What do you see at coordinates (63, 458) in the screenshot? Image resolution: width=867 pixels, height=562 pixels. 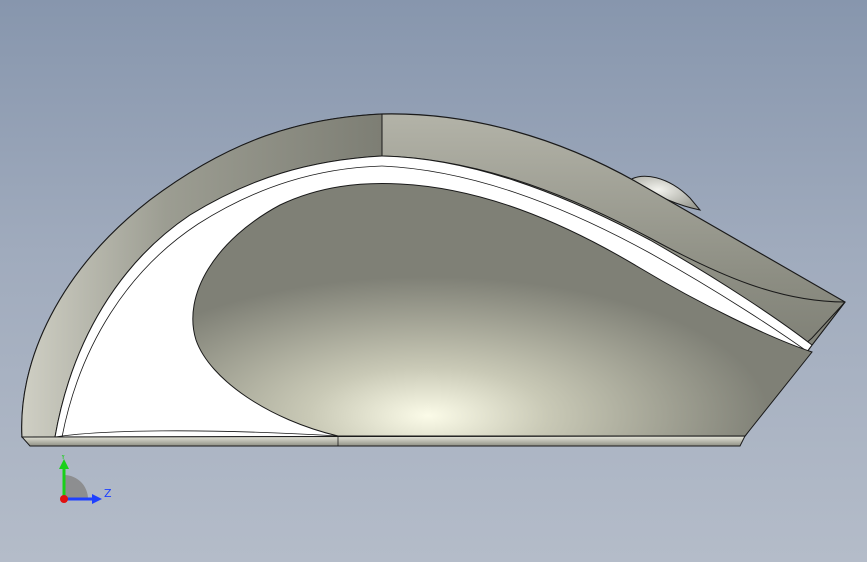 I see `y-axis-label: Y` at bounding box center [63, 458].